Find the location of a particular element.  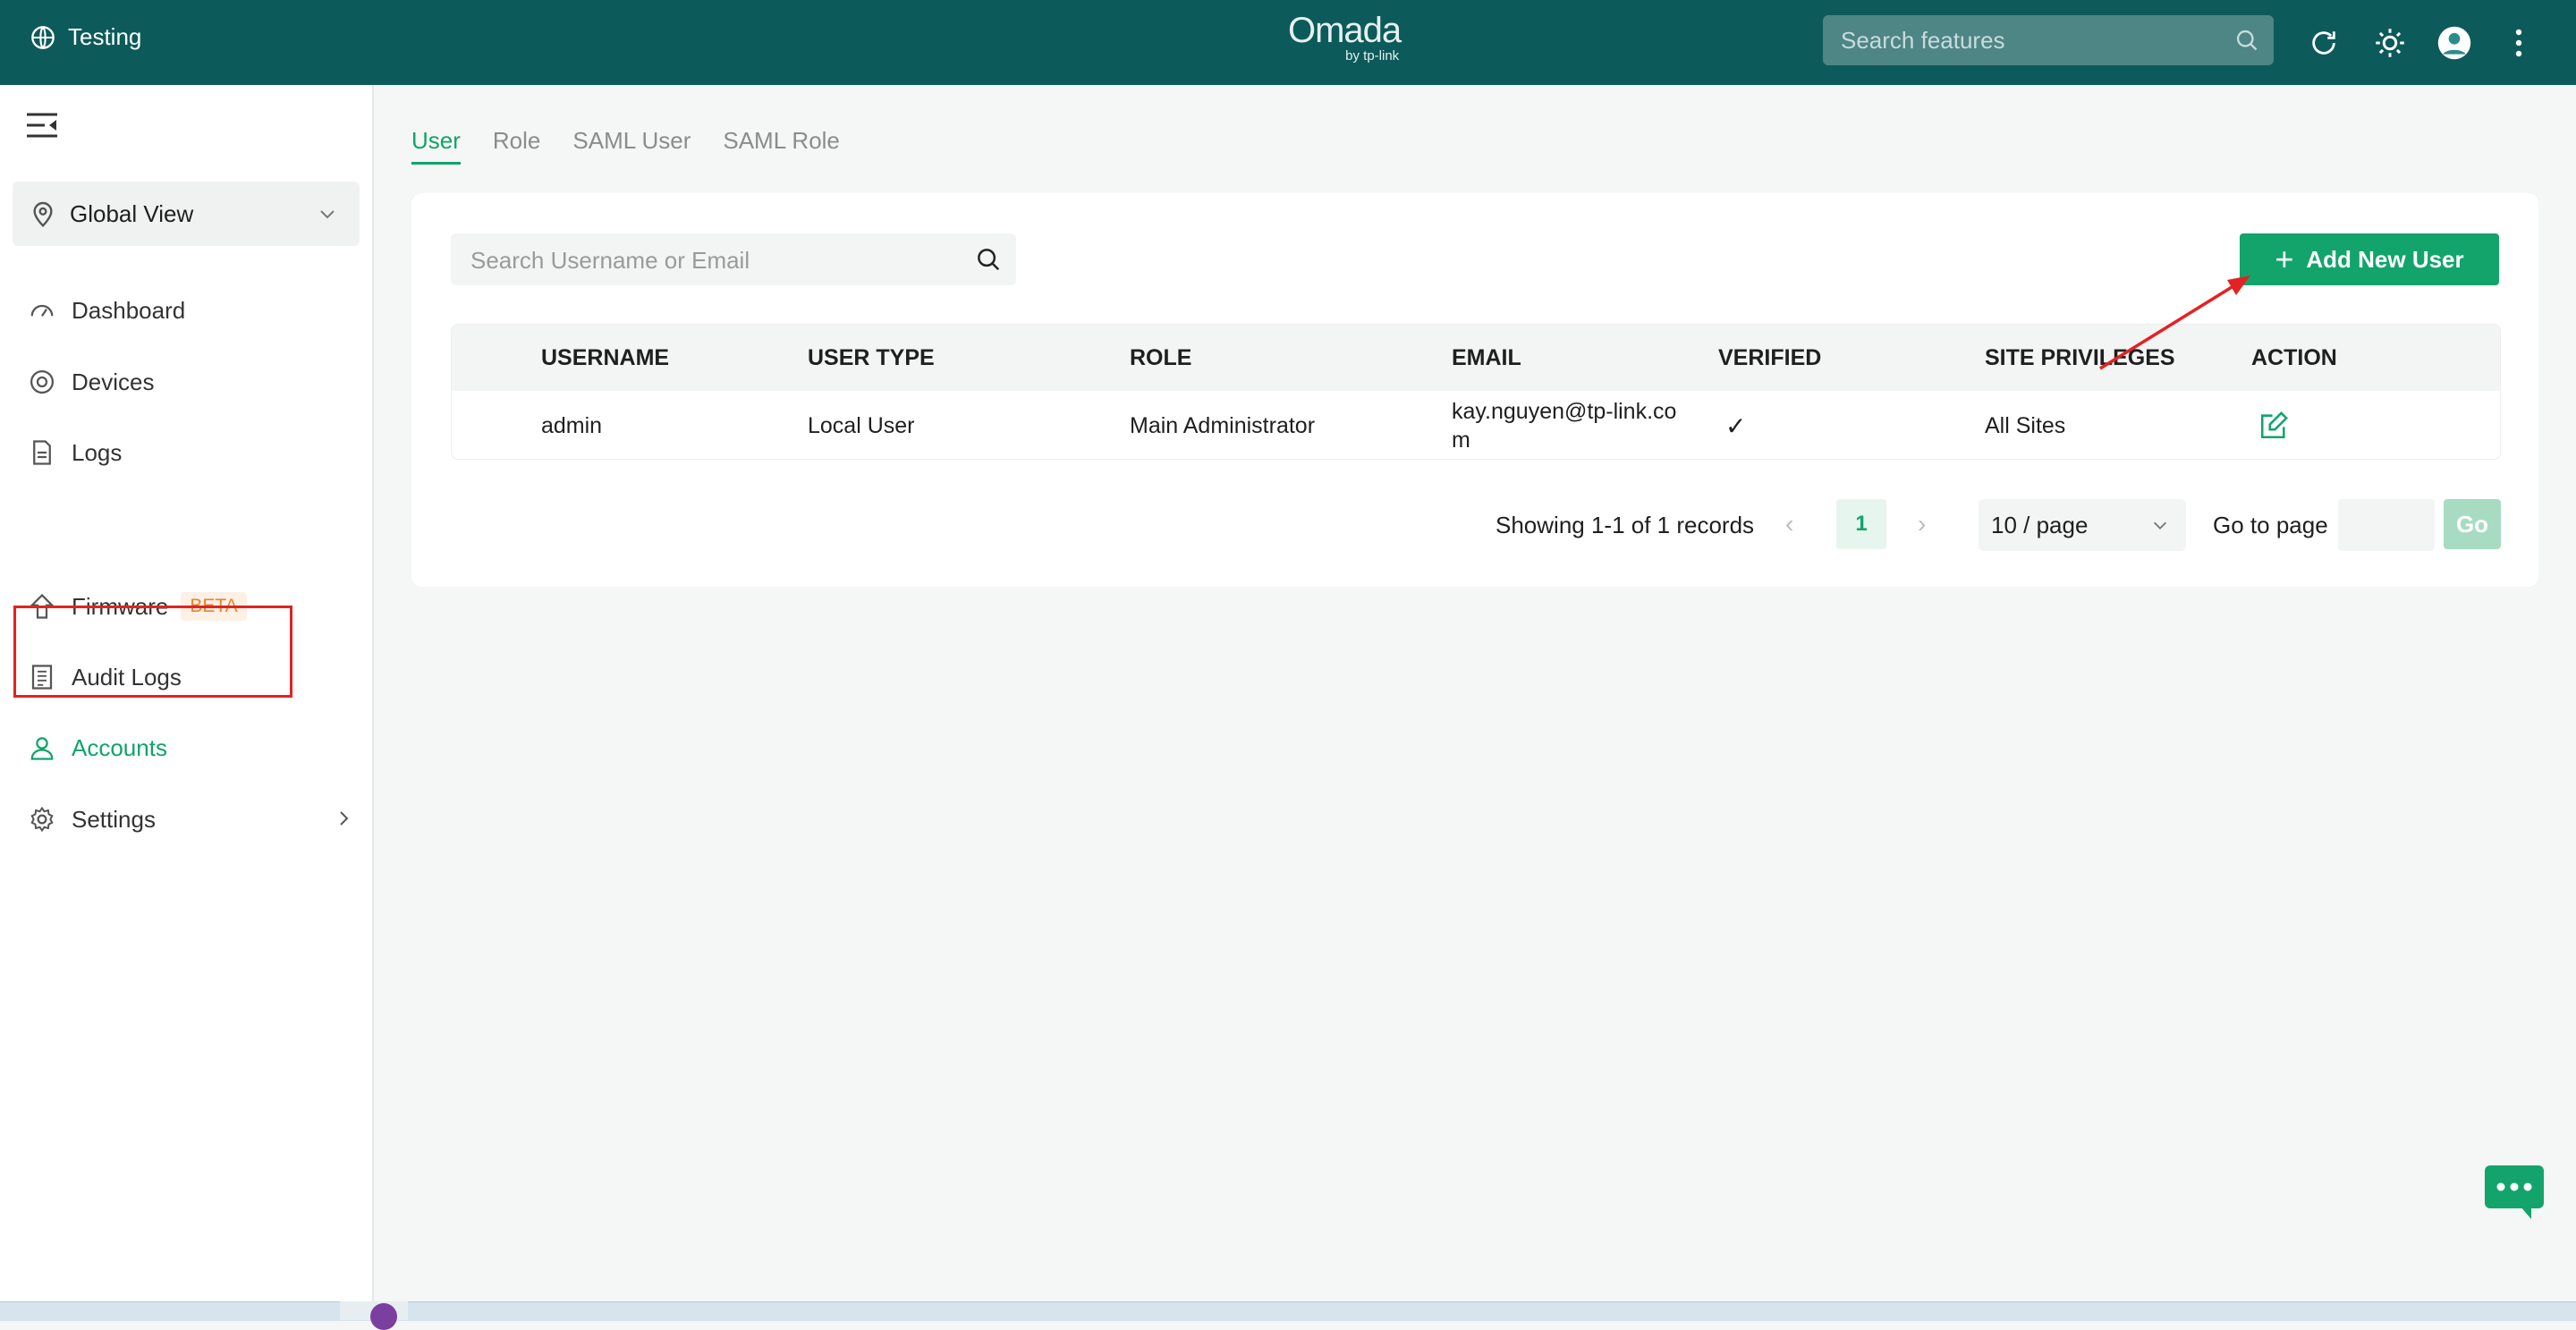

sidebar-item-devices: Devices is located at coordinates (90, 382).